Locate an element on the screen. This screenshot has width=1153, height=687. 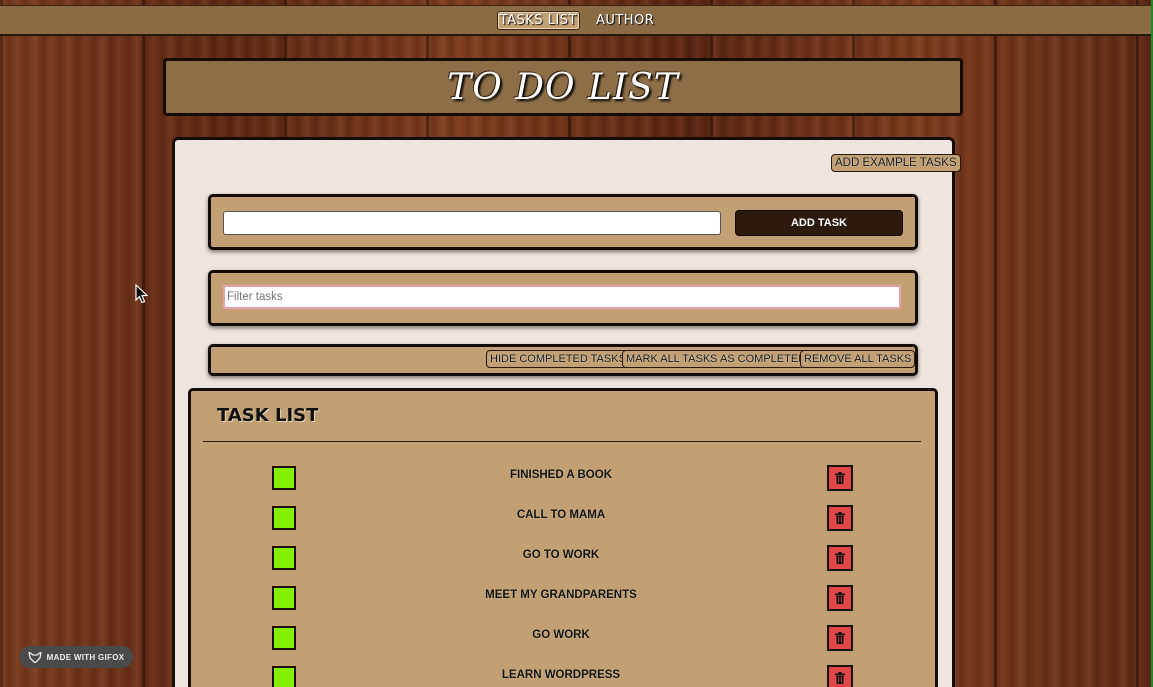
task-row: FINISHED A BOOK is located at coordinates (563, 485).